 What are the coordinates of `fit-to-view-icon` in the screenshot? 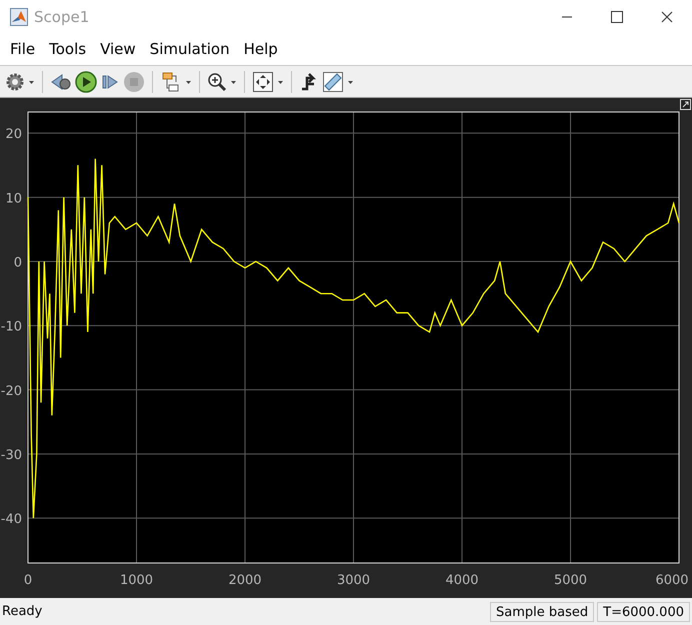 It's located at (263, 81).